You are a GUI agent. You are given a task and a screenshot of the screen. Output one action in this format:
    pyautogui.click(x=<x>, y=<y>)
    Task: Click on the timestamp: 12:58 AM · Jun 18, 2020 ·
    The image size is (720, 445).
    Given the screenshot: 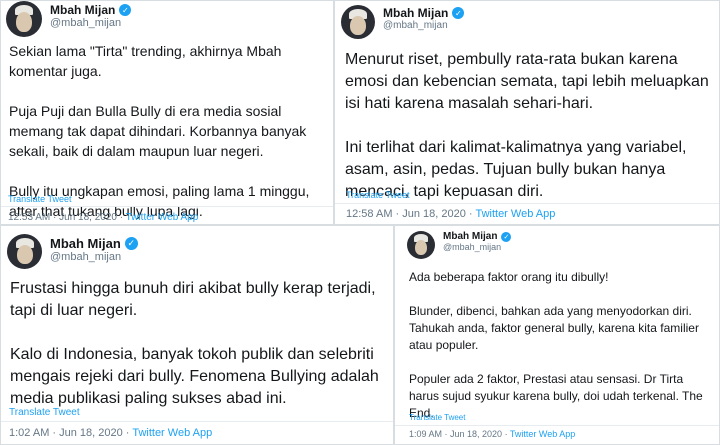 What is the action you would take?
    pyautogui.click(x=410, y=214)
    